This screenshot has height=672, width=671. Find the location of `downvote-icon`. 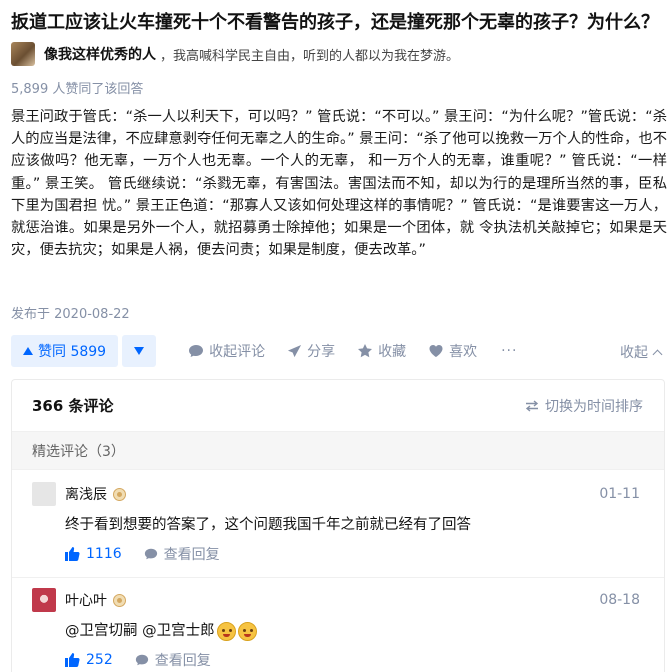

downvote-icon is located at coordinates (139, 351).